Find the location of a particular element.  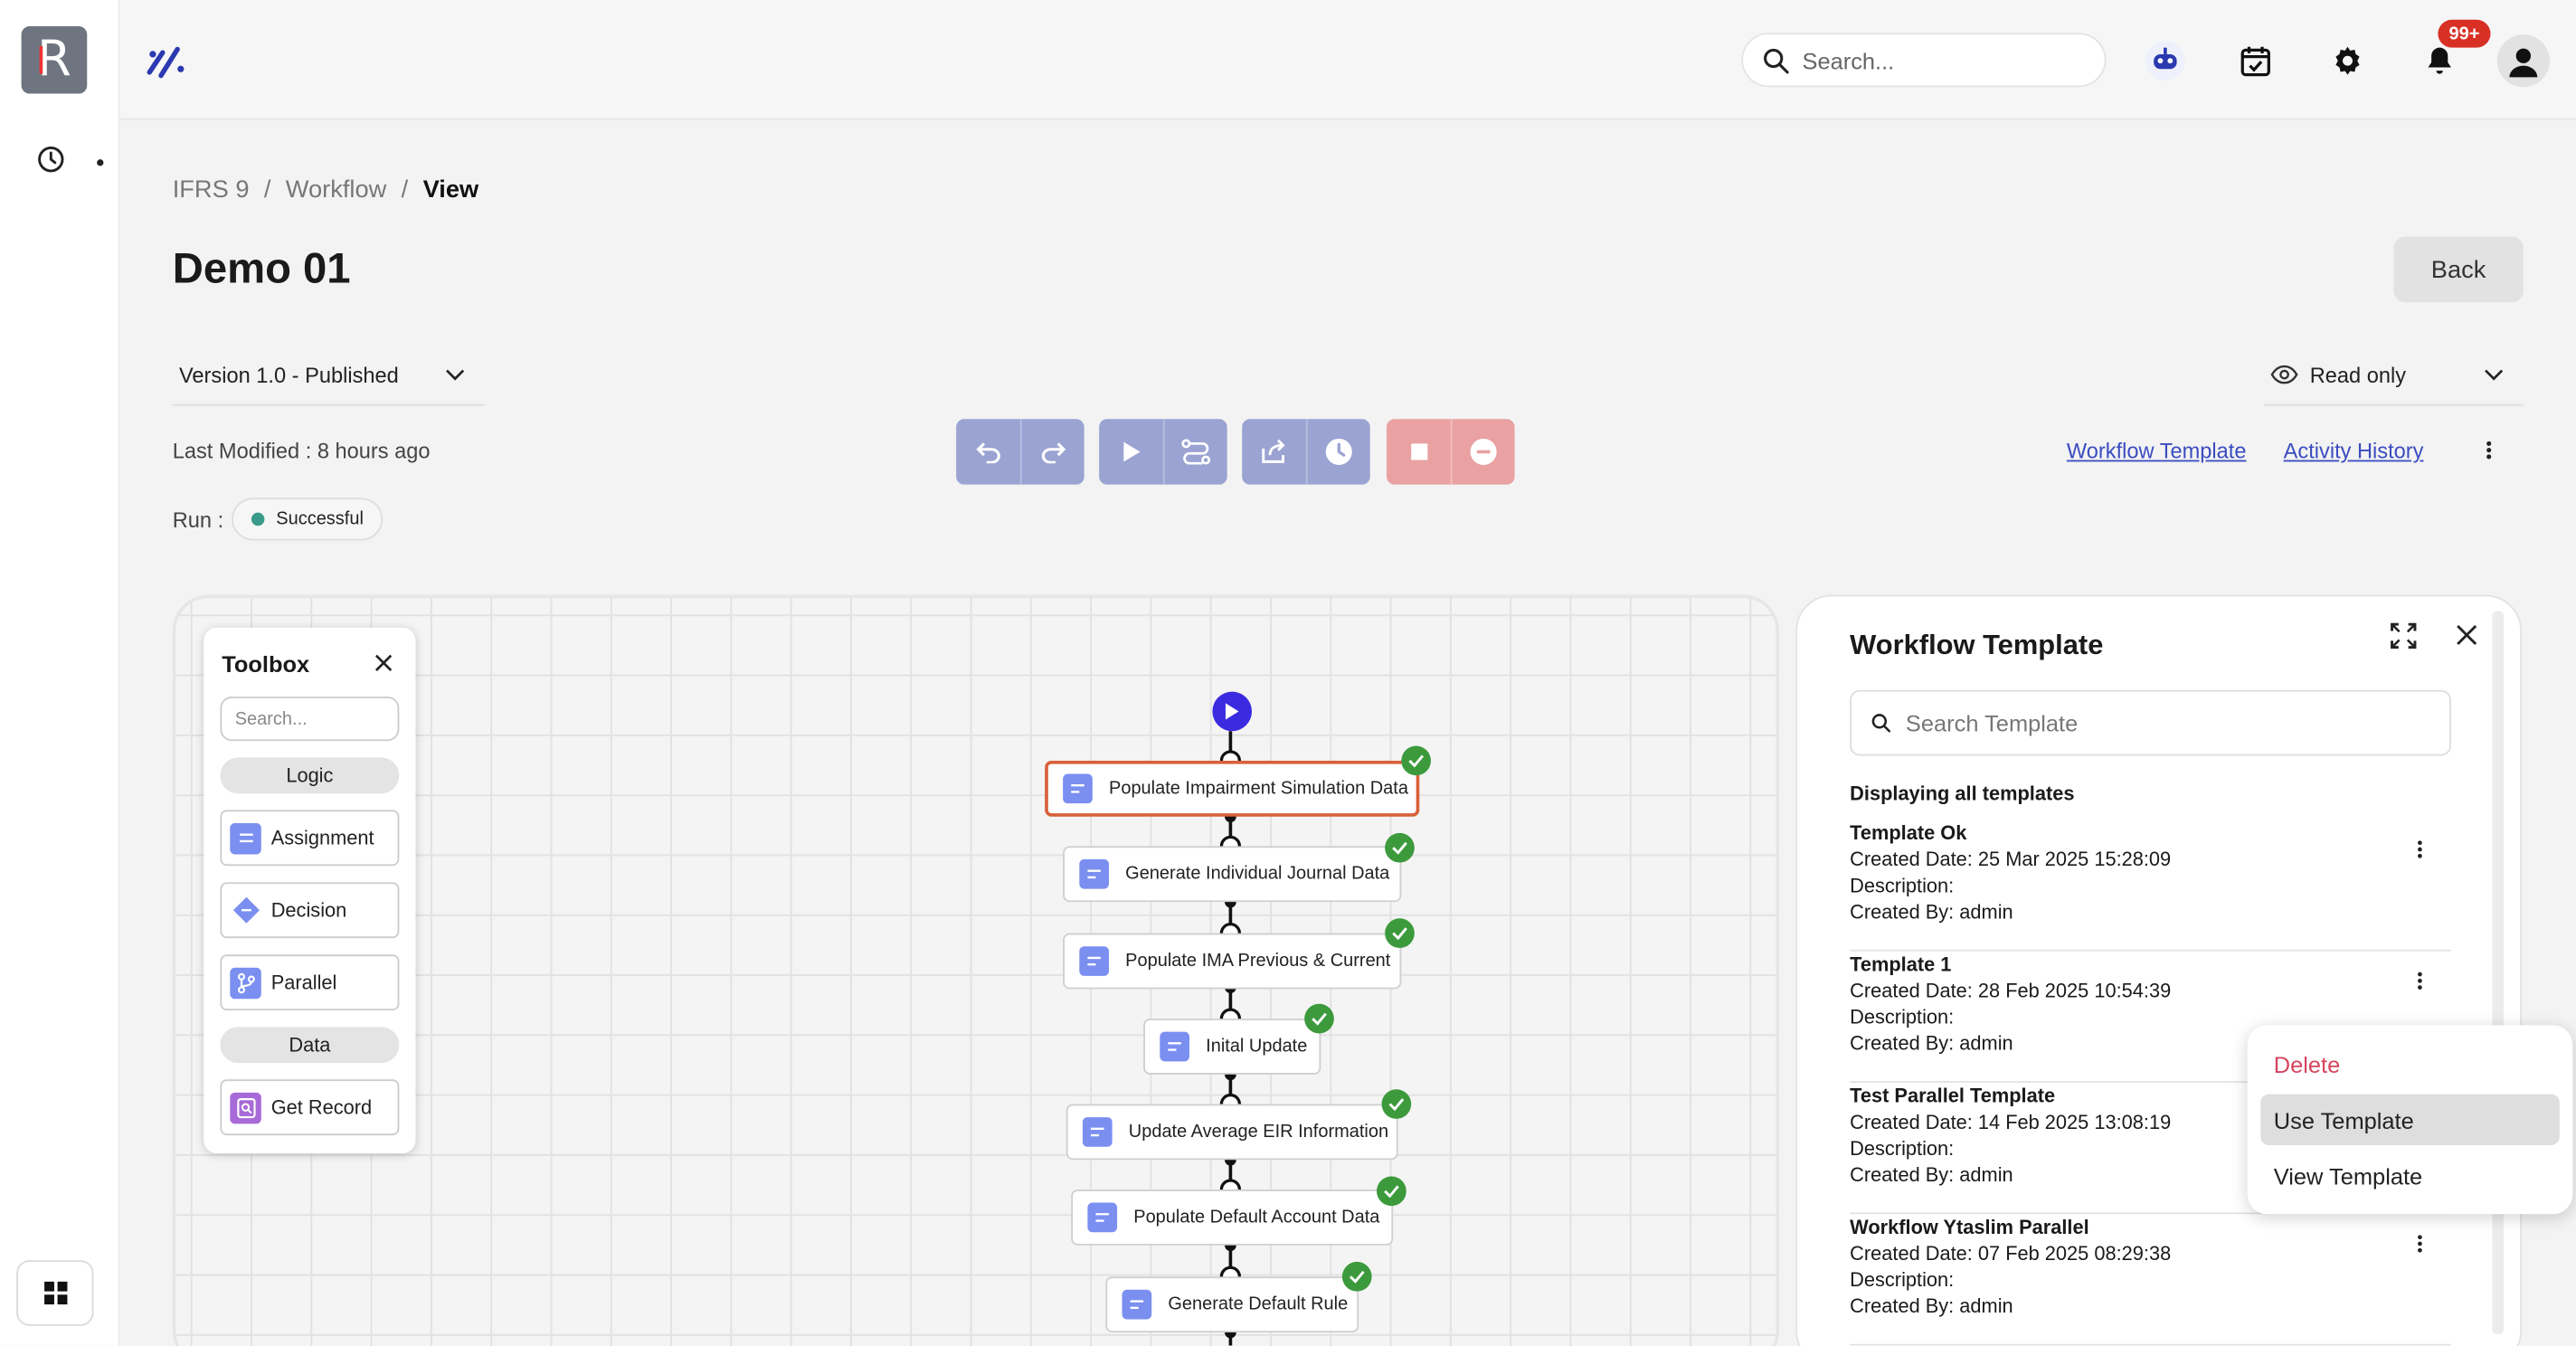

flow-node-generate-journal: Generate Individual Journal Data is located at coordinates (1232, 875).